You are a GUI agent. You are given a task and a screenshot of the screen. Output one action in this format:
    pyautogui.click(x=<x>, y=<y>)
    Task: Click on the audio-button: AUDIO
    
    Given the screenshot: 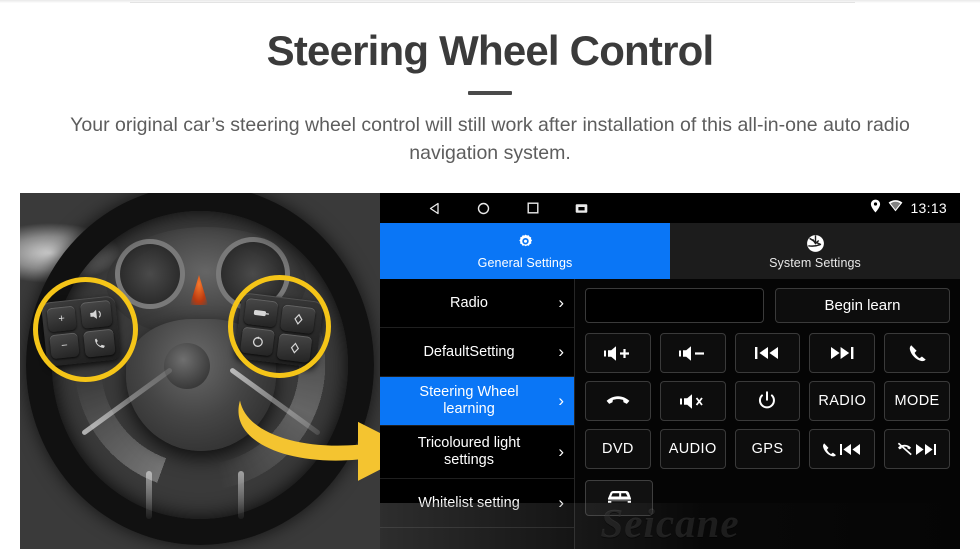 What is the action you would take?
    pyautogui.click(x=692, y=449)
    